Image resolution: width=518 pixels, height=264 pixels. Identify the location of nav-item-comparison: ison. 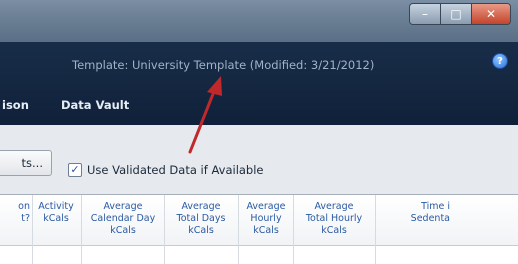
(15, 105).